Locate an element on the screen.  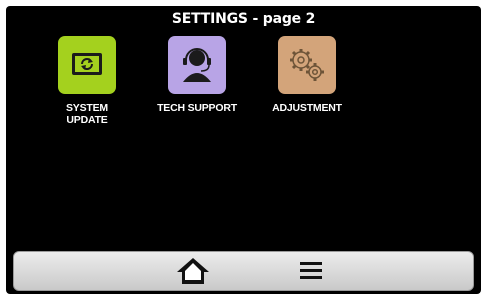
system-update-label: SYSTEM UPDATE is located at coordinates (87, 114).